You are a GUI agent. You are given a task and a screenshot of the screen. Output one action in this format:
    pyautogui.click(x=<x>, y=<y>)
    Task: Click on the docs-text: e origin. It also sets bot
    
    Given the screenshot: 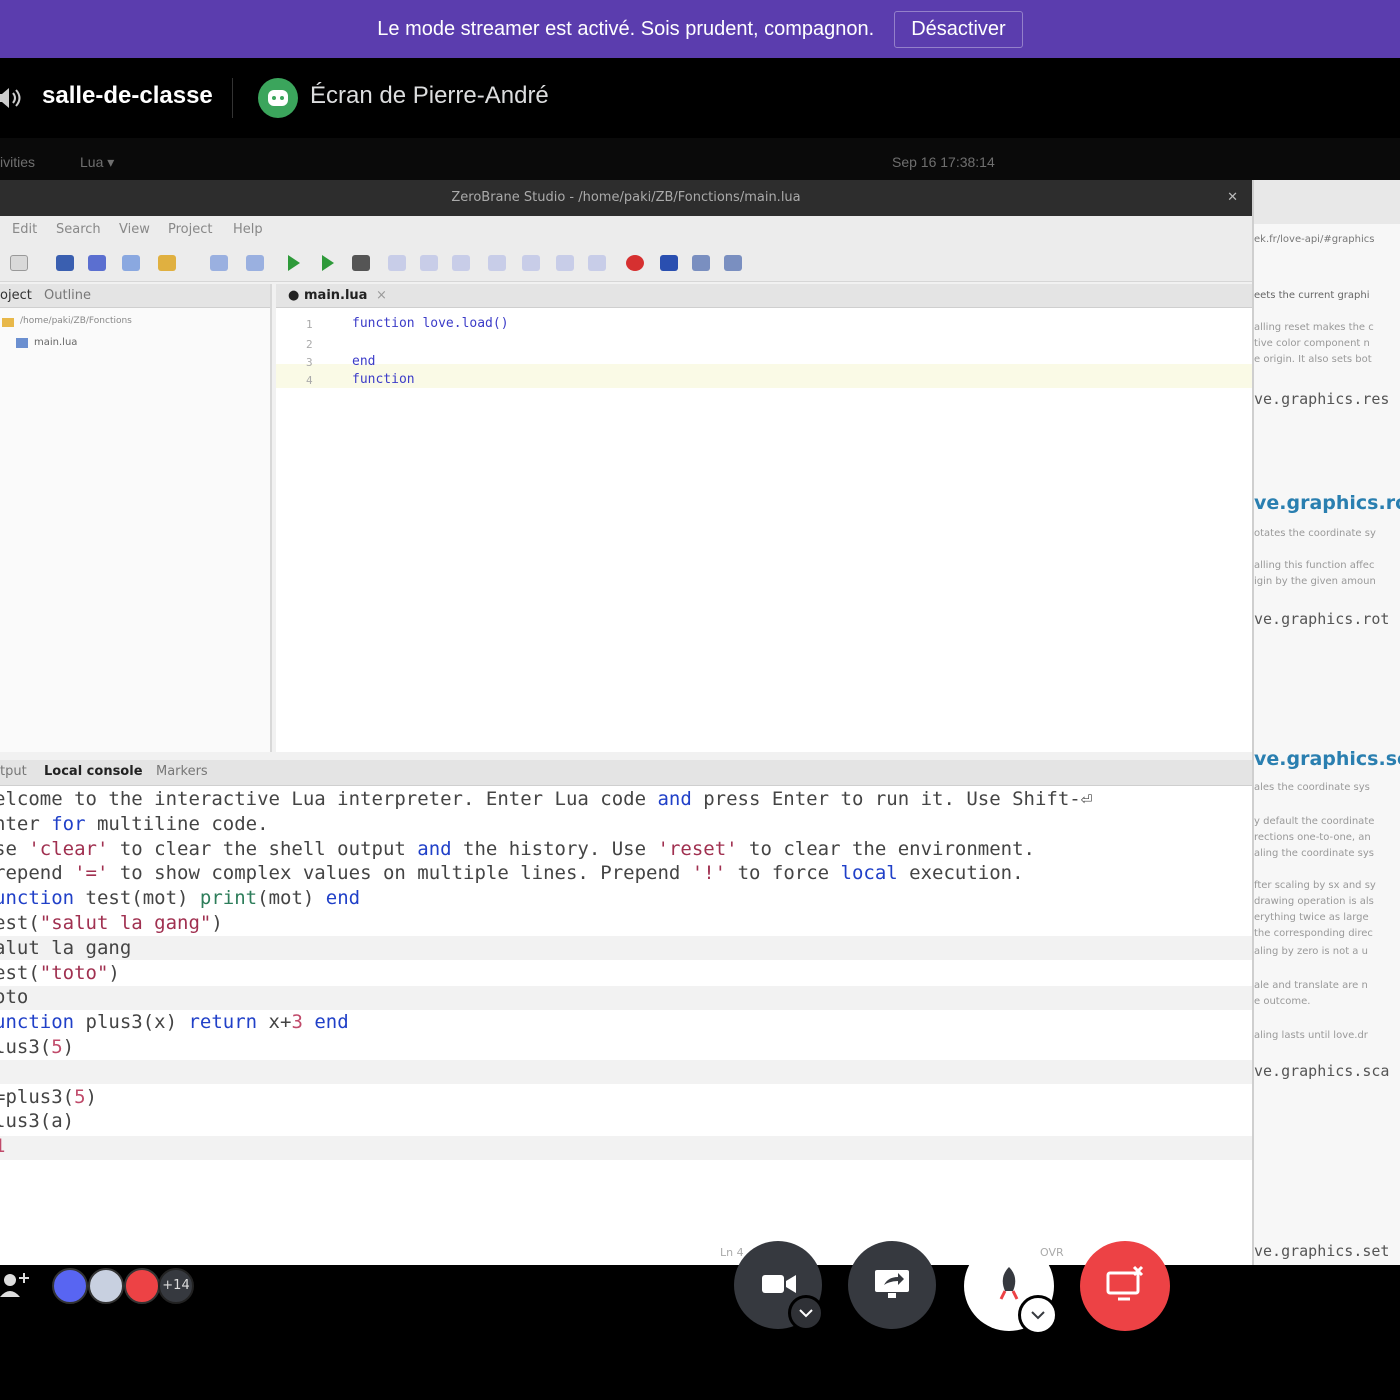 What is the action you would take?
    pyautogui.click(x=1313, y=359)
    